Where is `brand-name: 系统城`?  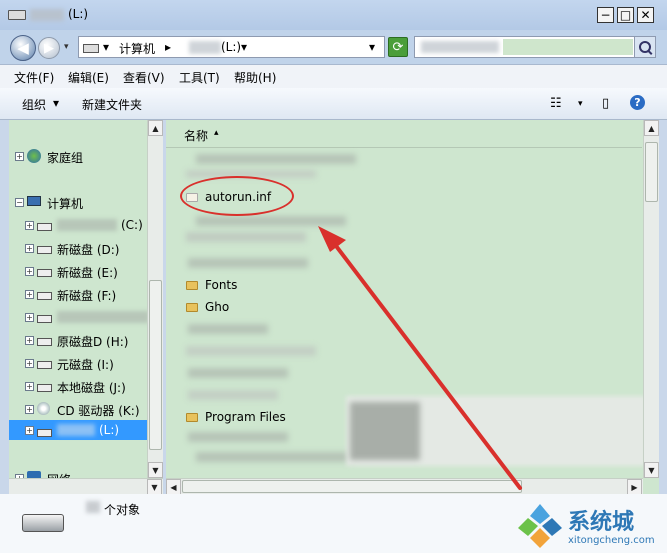
brand-name: 系统城 is located at coordinates (601, 522).